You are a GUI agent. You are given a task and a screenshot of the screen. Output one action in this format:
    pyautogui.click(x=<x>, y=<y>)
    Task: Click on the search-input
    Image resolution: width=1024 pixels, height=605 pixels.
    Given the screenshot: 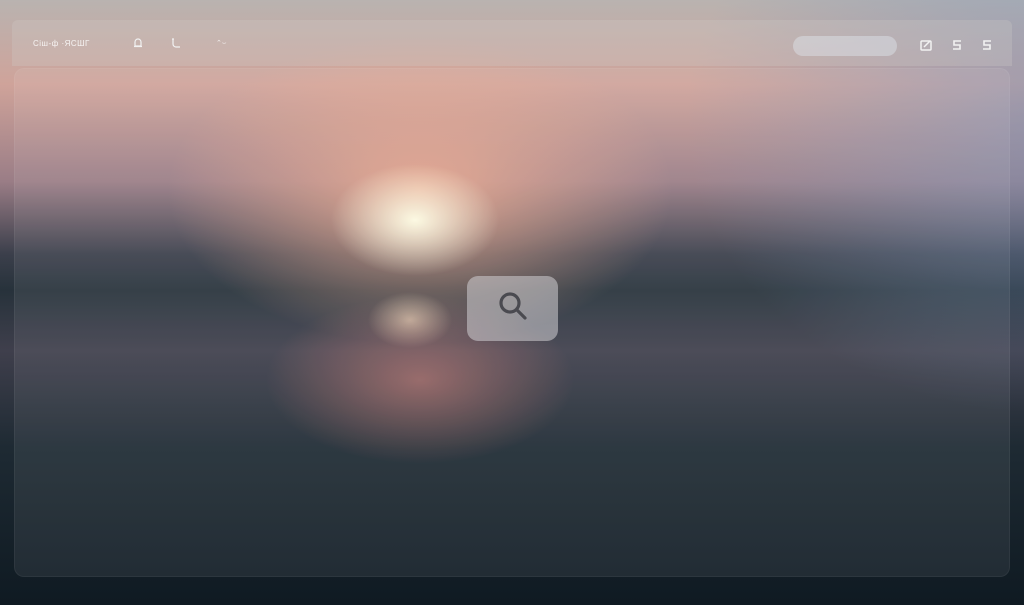 What is the action you would take?
    pyautogui.click(x=845, y=46)
    